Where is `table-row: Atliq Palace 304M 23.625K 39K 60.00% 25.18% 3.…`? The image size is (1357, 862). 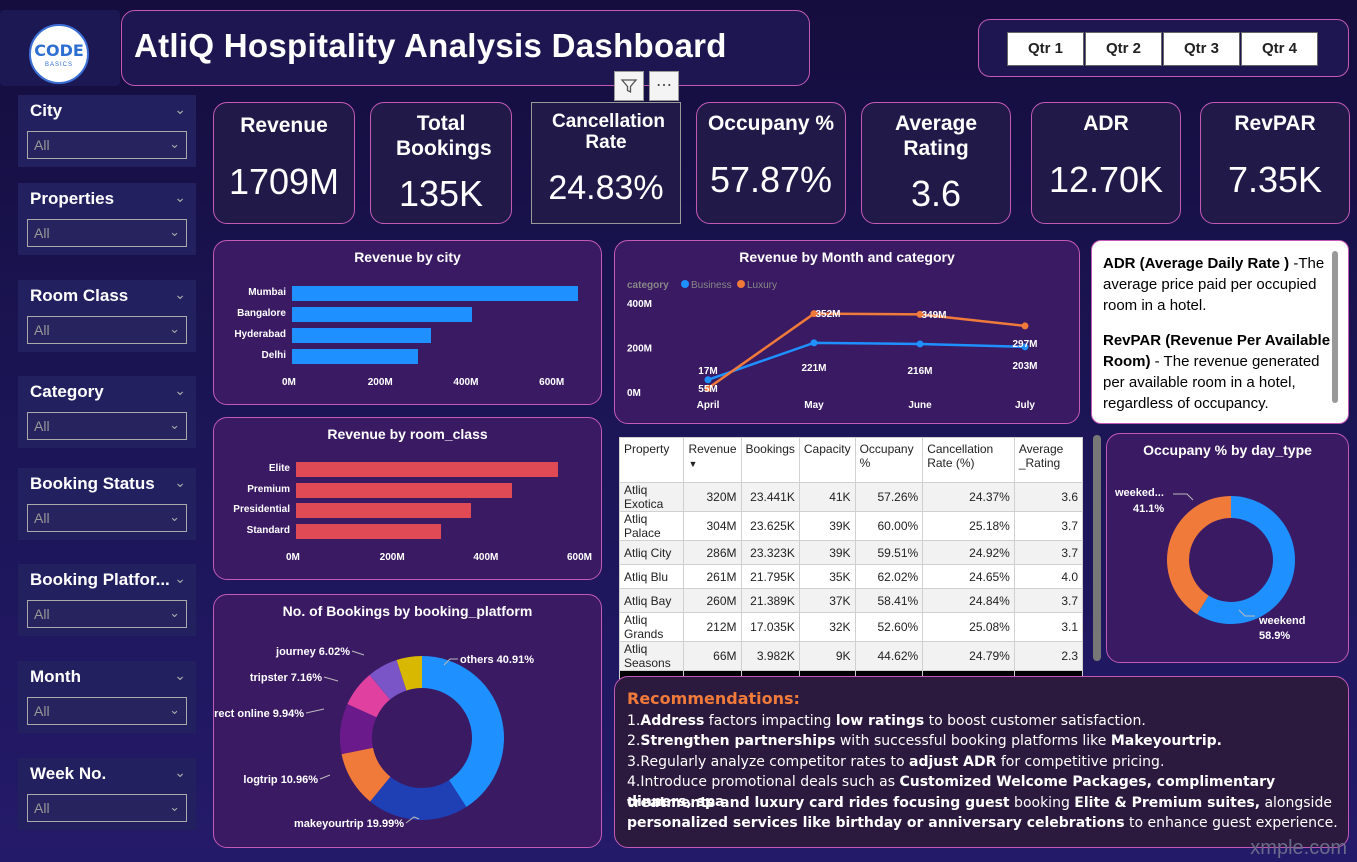
table-row: Atliq Palace 304M 23.625K 39K 60.00% 25.18% 3.… is located at coordinates (851, 526).